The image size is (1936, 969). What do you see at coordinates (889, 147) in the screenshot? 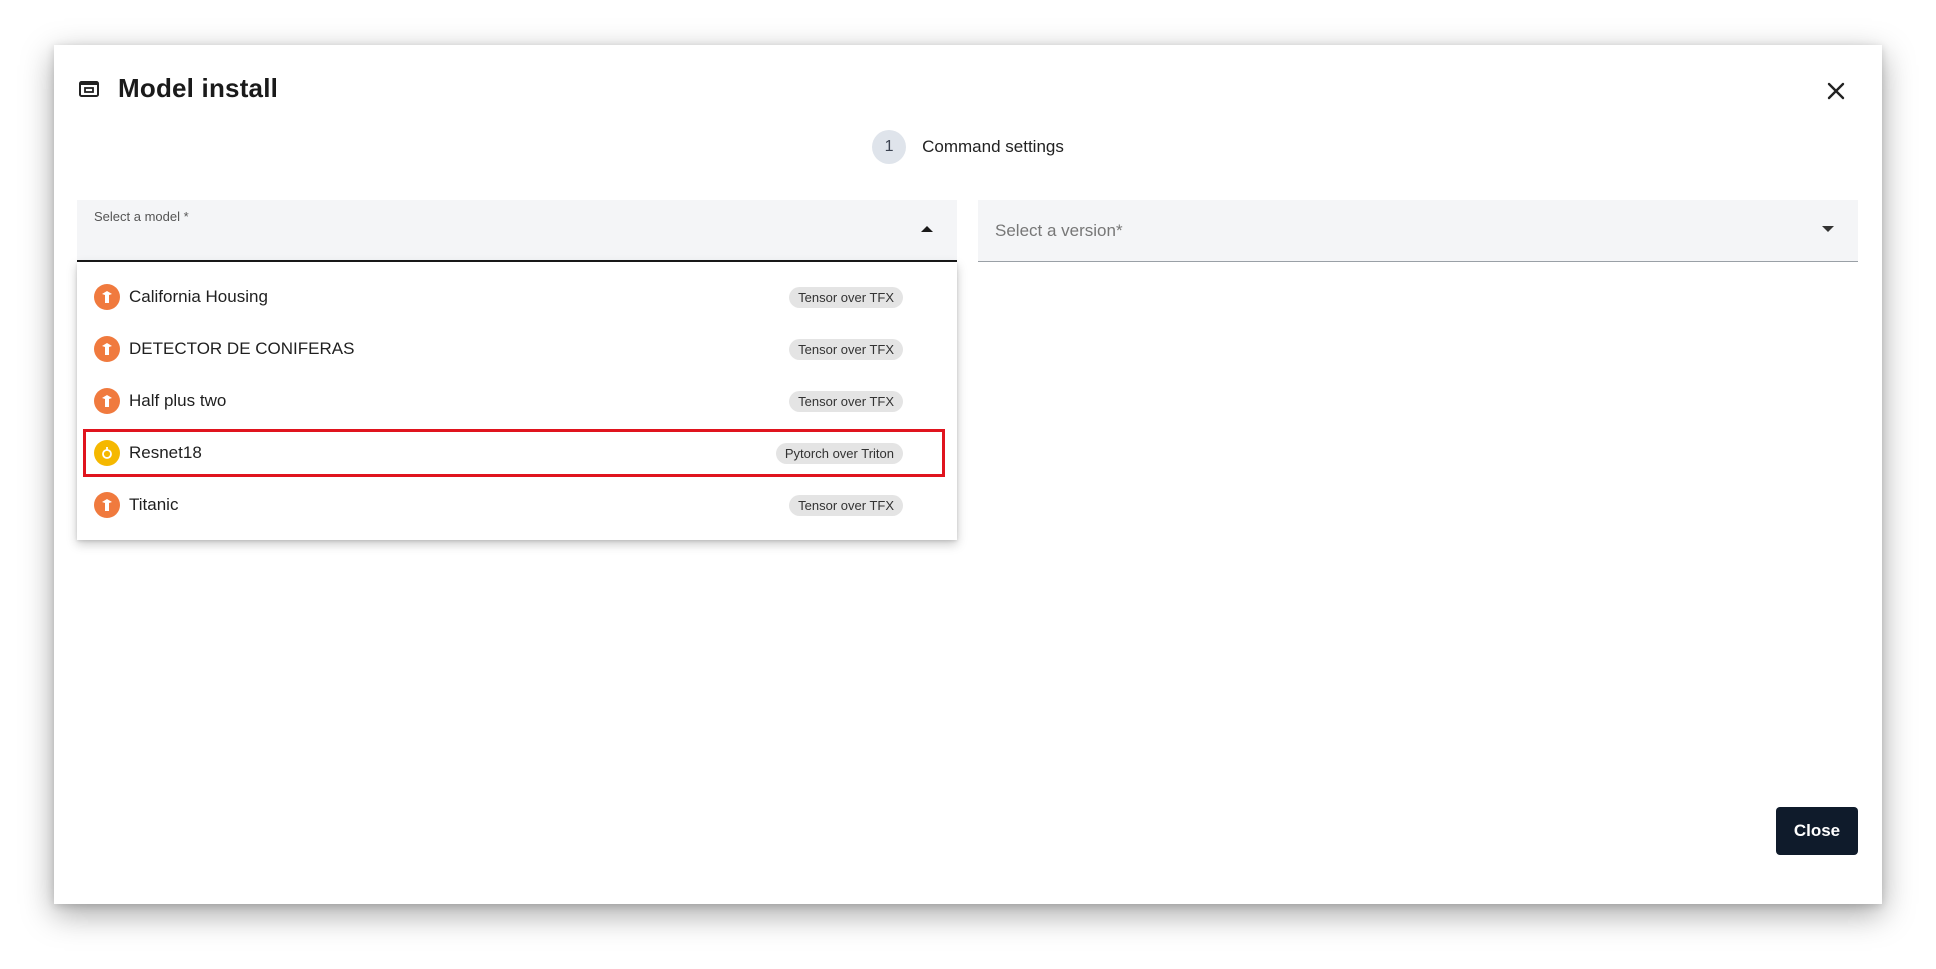
I see `step-number: 1` at bounding box center [889, 147].